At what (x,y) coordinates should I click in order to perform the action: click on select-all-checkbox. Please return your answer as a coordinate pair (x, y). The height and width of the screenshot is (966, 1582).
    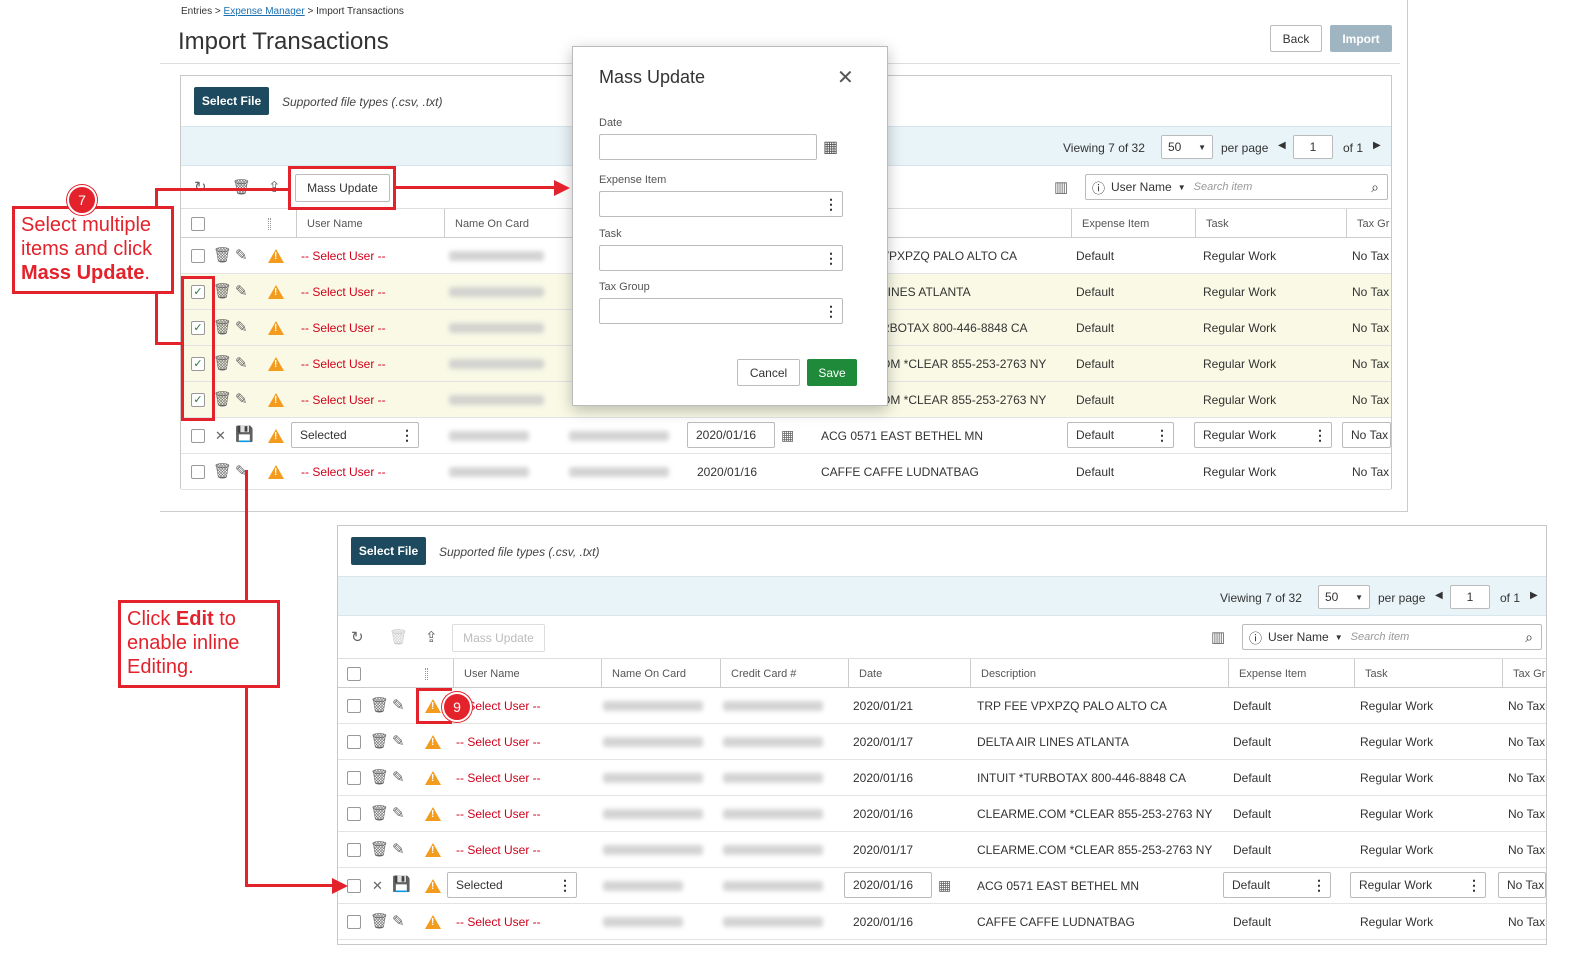
    Looking at the image, I should click on (198, 224).